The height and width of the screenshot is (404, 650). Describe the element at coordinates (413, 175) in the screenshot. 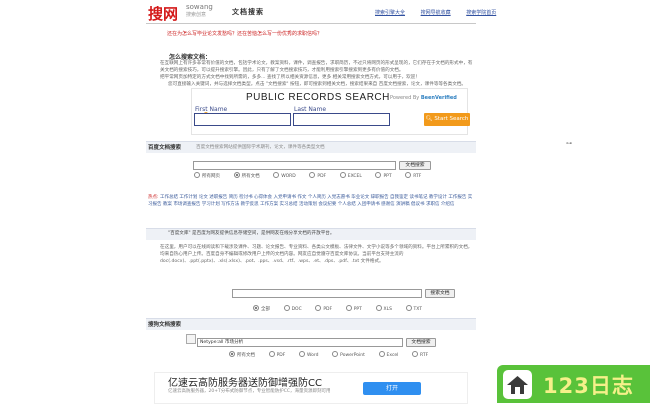

I see `radio-rtf: RTF` at that location.